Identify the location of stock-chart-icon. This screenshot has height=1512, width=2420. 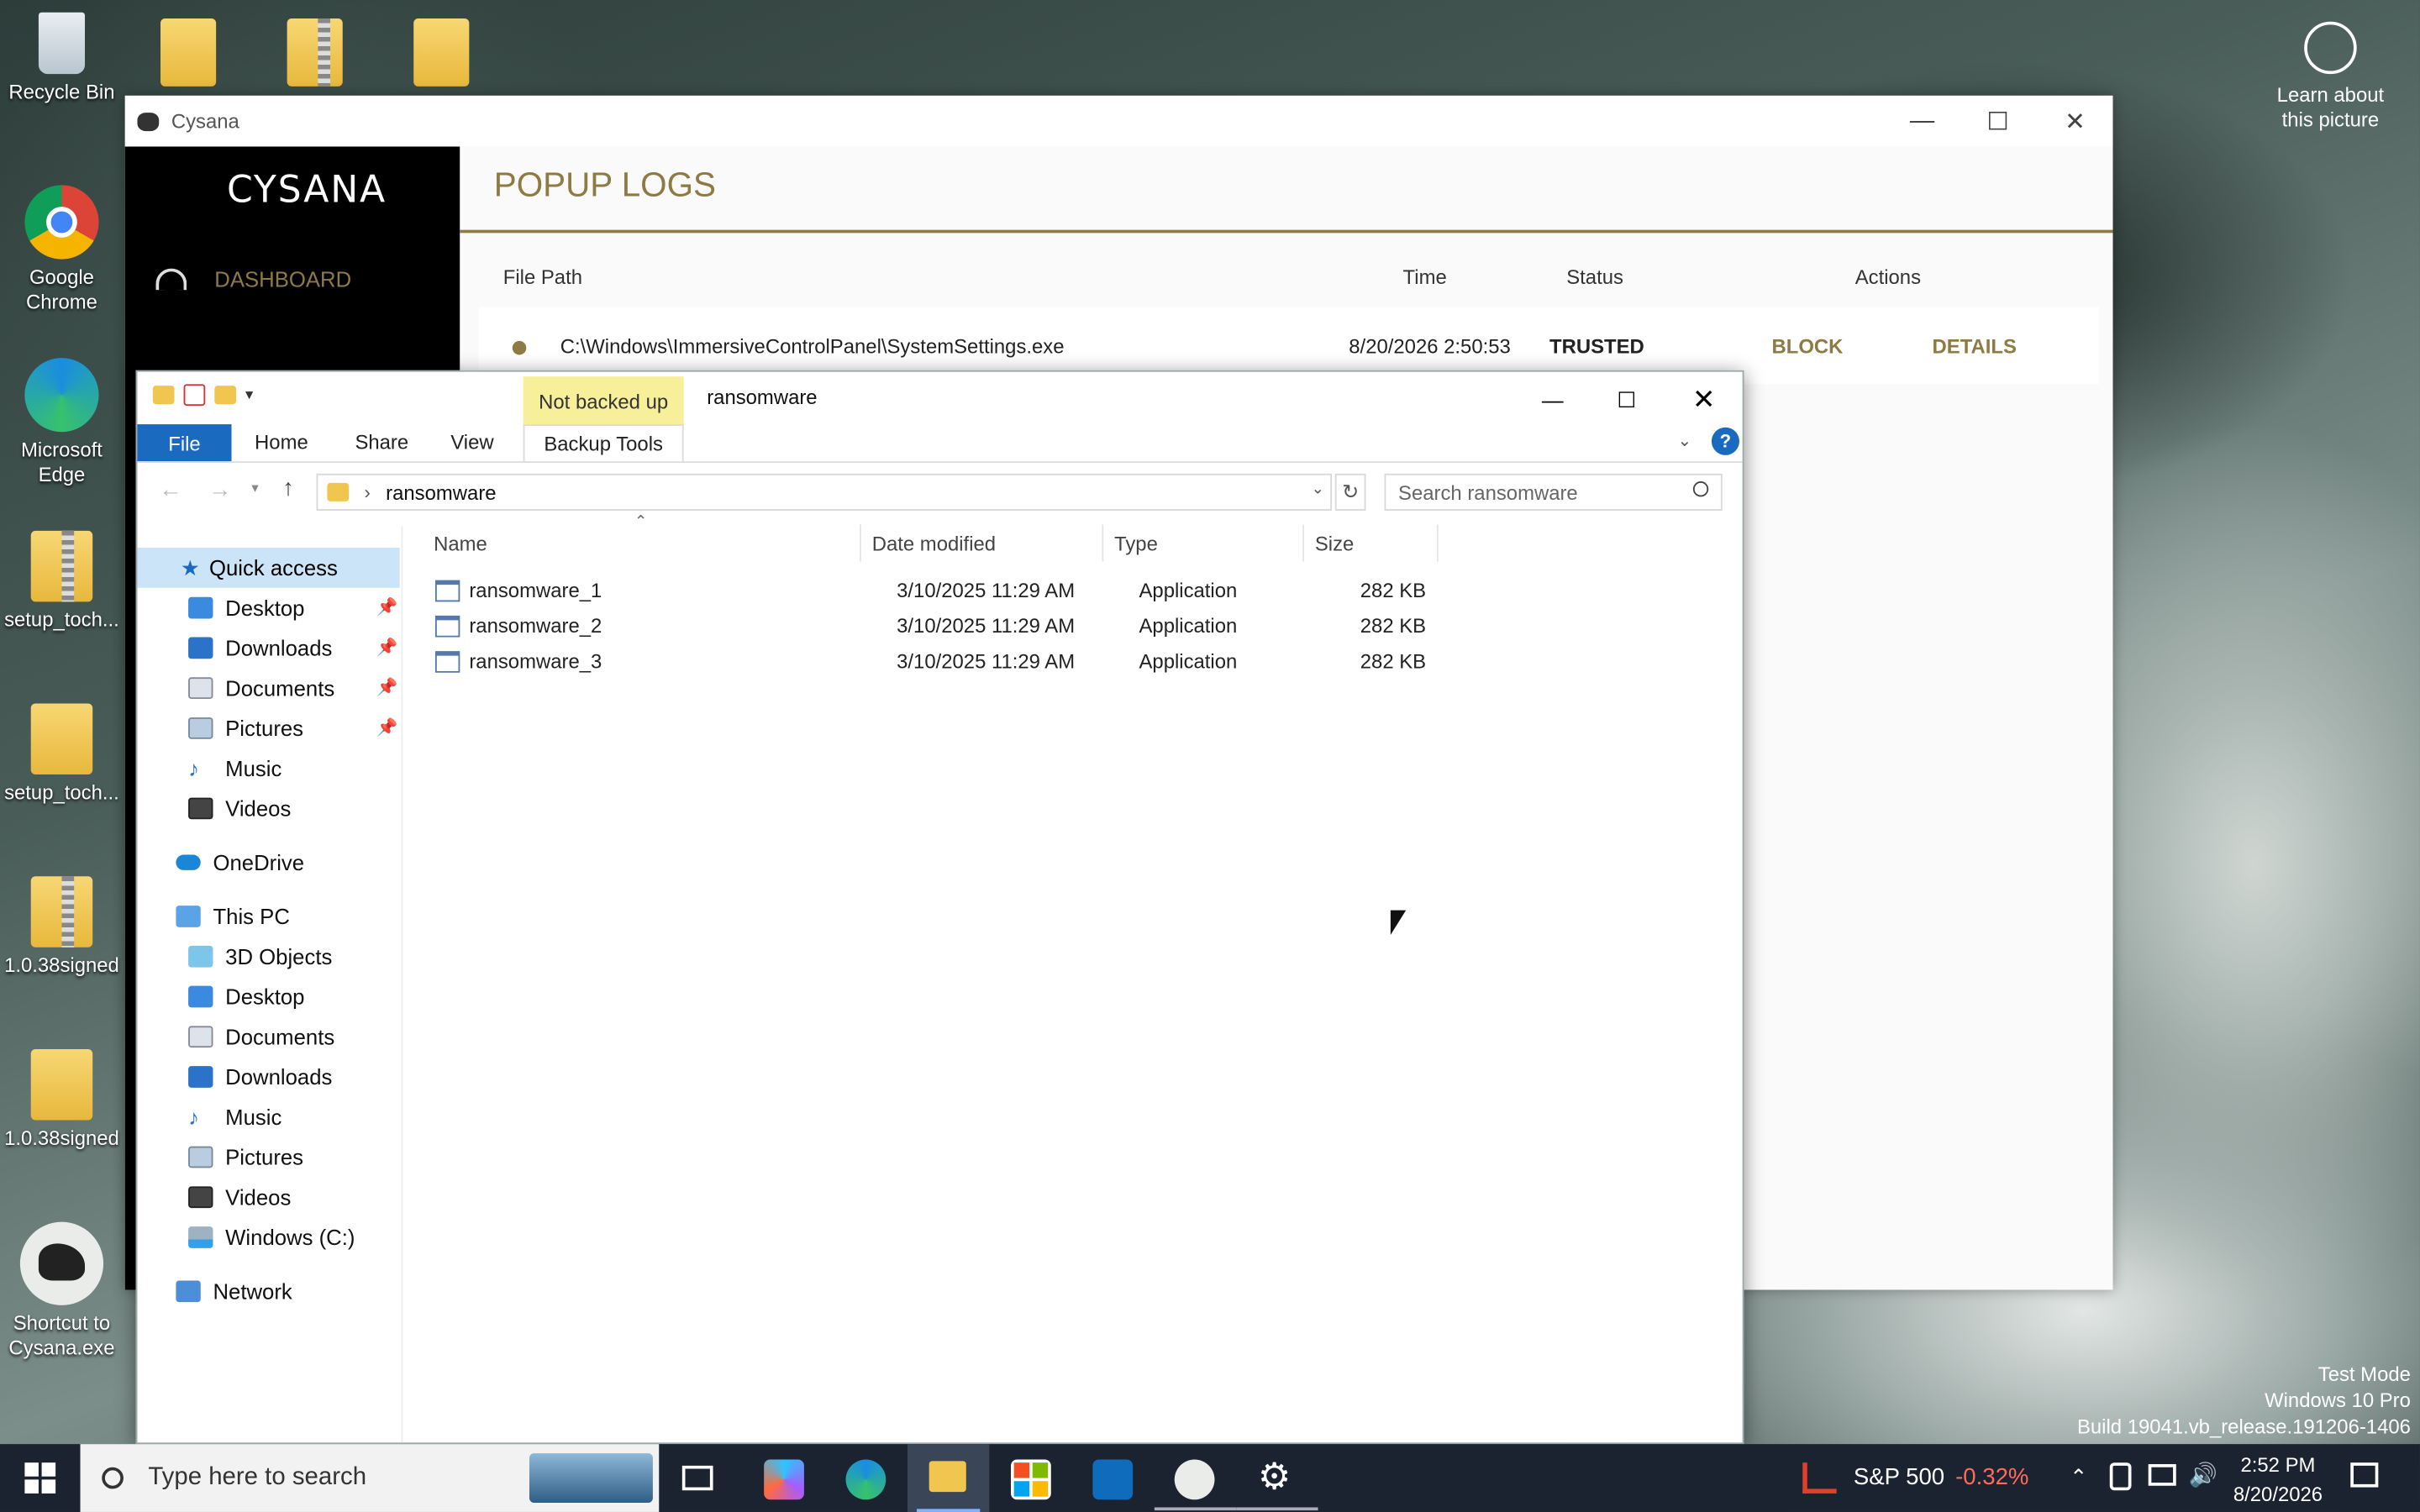
(1819, 1478).